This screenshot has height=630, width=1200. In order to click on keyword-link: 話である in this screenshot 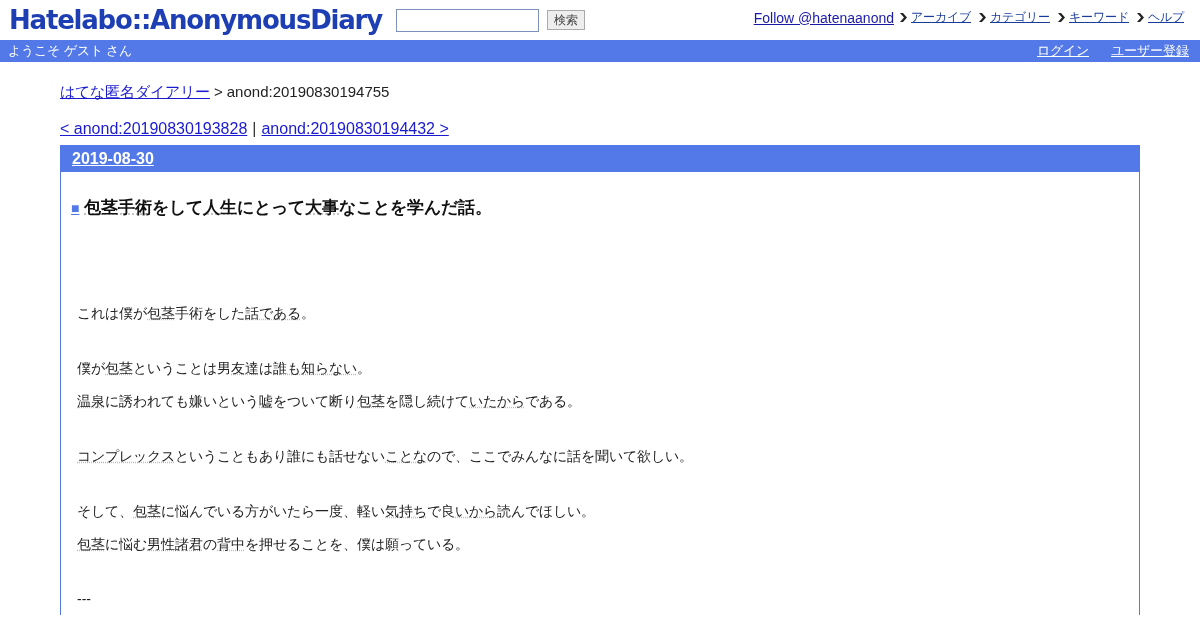, I will do `click(273, 313)`.